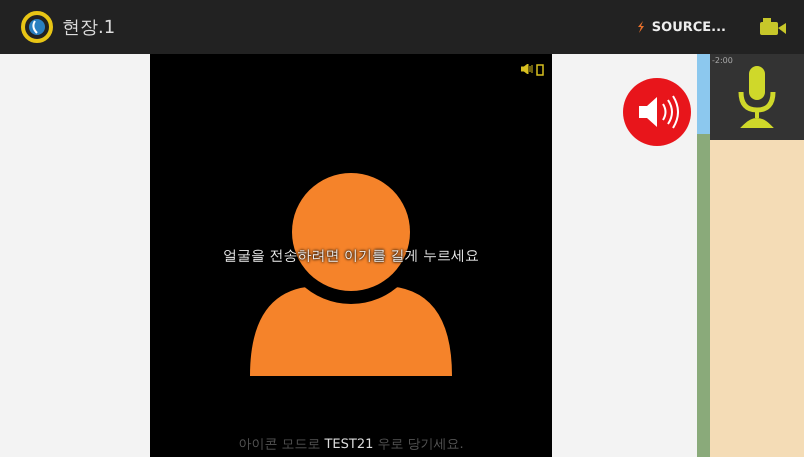  What do you see at coordinates (37, 27) in the screenshot?
I see `logo-icon` at bounding box center [37, 27].